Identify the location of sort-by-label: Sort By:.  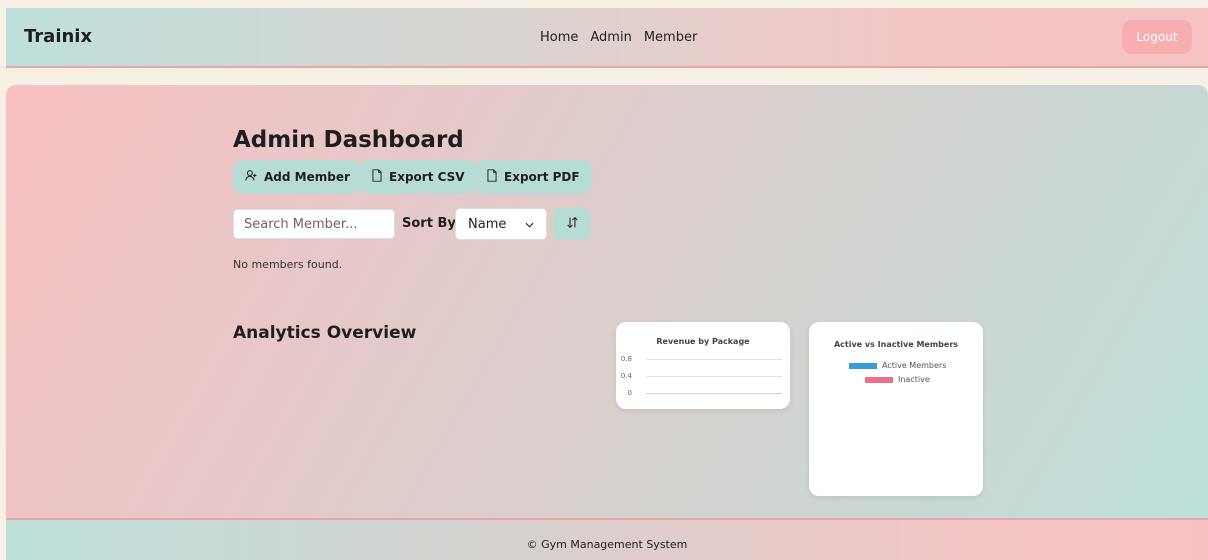
(432, 223).